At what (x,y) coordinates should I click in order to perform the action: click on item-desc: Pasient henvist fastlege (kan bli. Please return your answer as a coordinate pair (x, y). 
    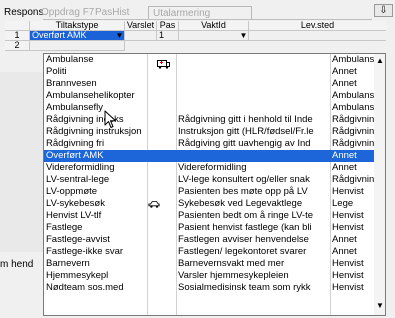
    Looking at the image, I should click on (245, 227).